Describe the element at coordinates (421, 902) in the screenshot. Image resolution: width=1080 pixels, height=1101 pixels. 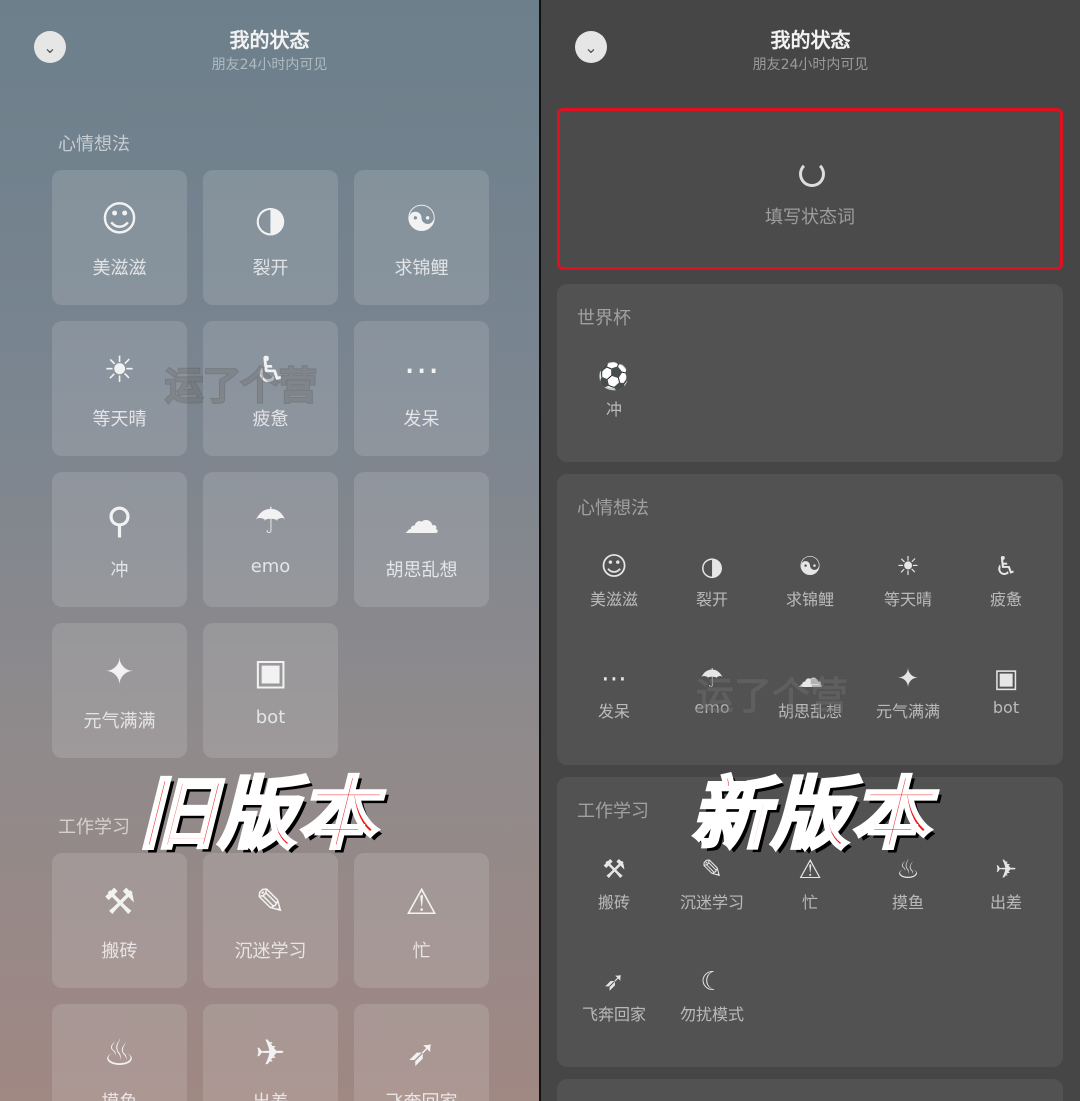
I see `busy-person-icon: ⚠` at that location.